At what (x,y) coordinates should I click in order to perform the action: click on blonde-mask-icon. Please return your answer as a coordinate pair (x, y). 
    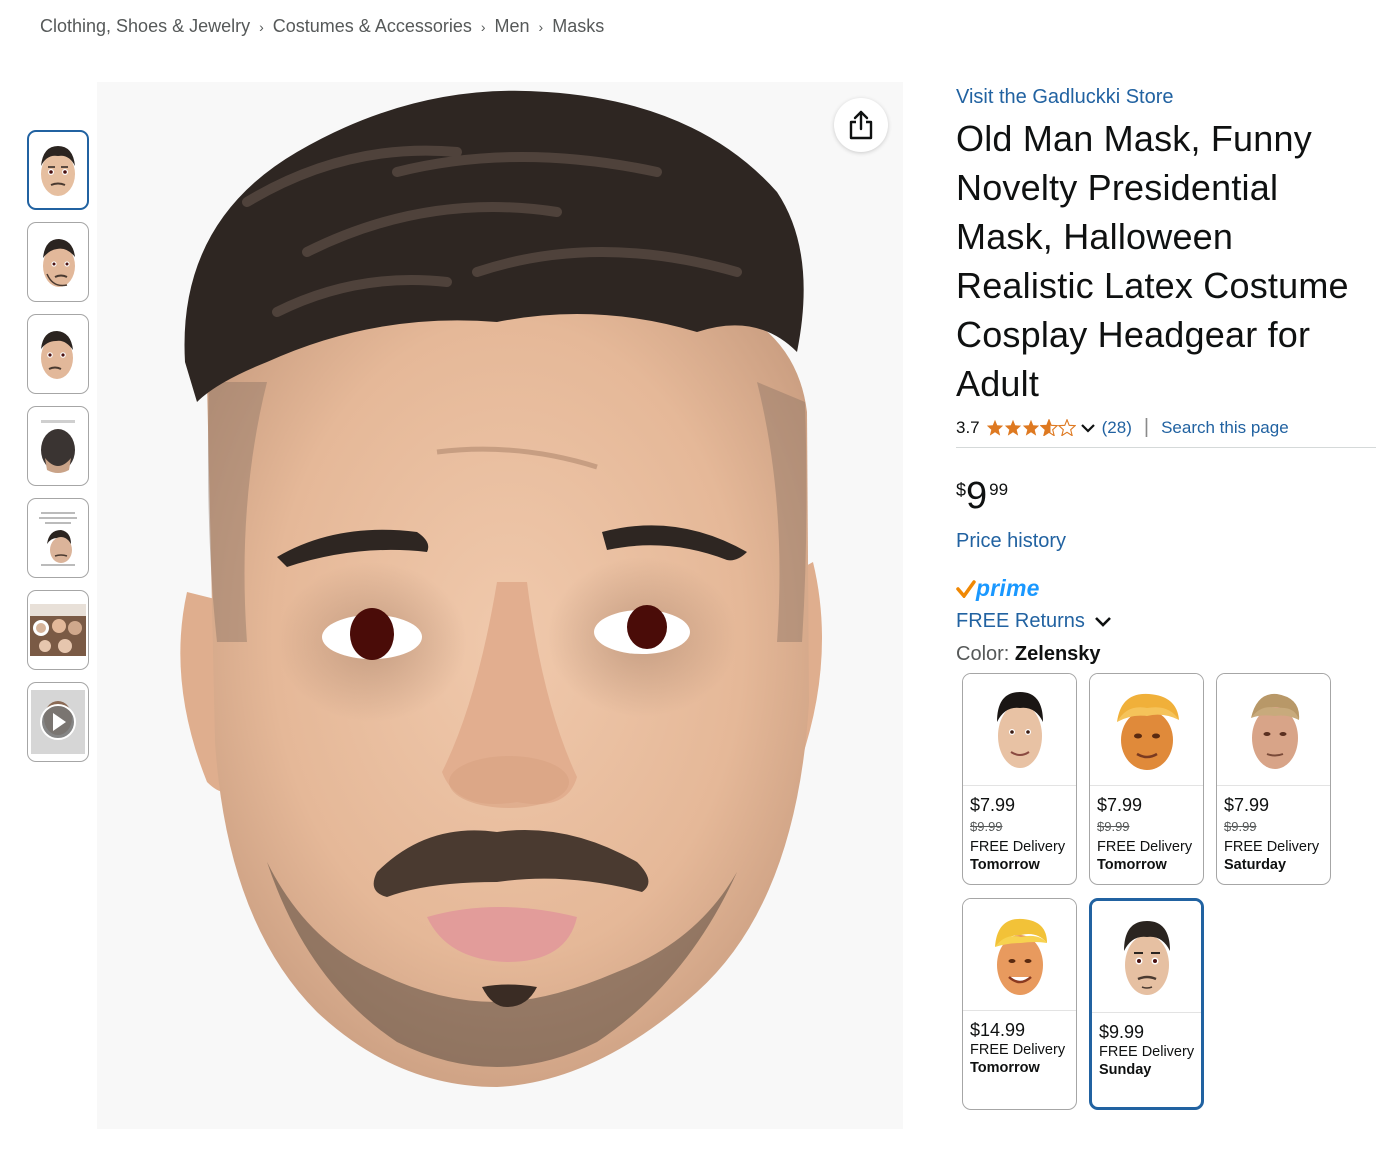
    Looking at the image, I should click on (1020, 956).